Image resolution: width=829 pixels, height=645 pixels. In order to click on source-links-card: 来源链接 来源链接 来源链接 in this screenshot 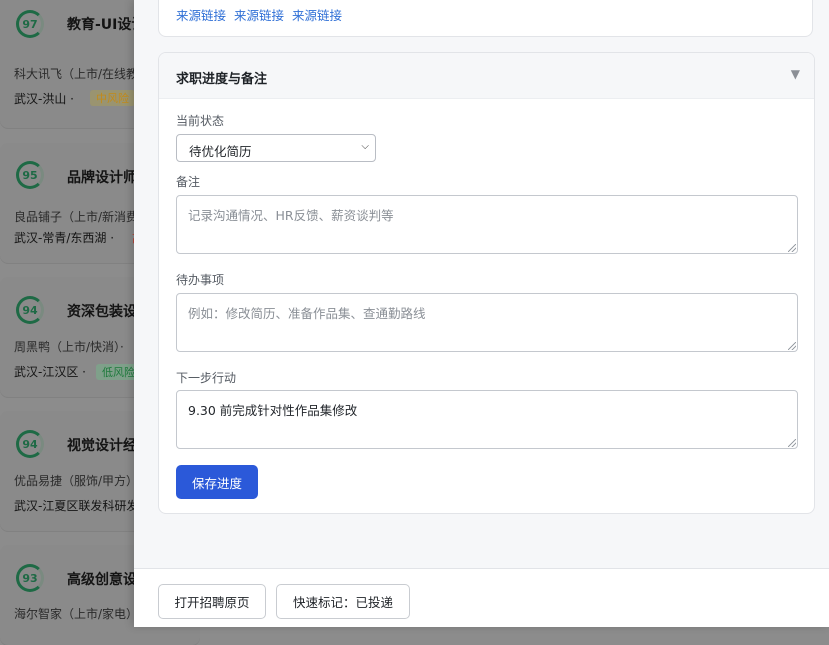, I will do `click(485, 18)`.